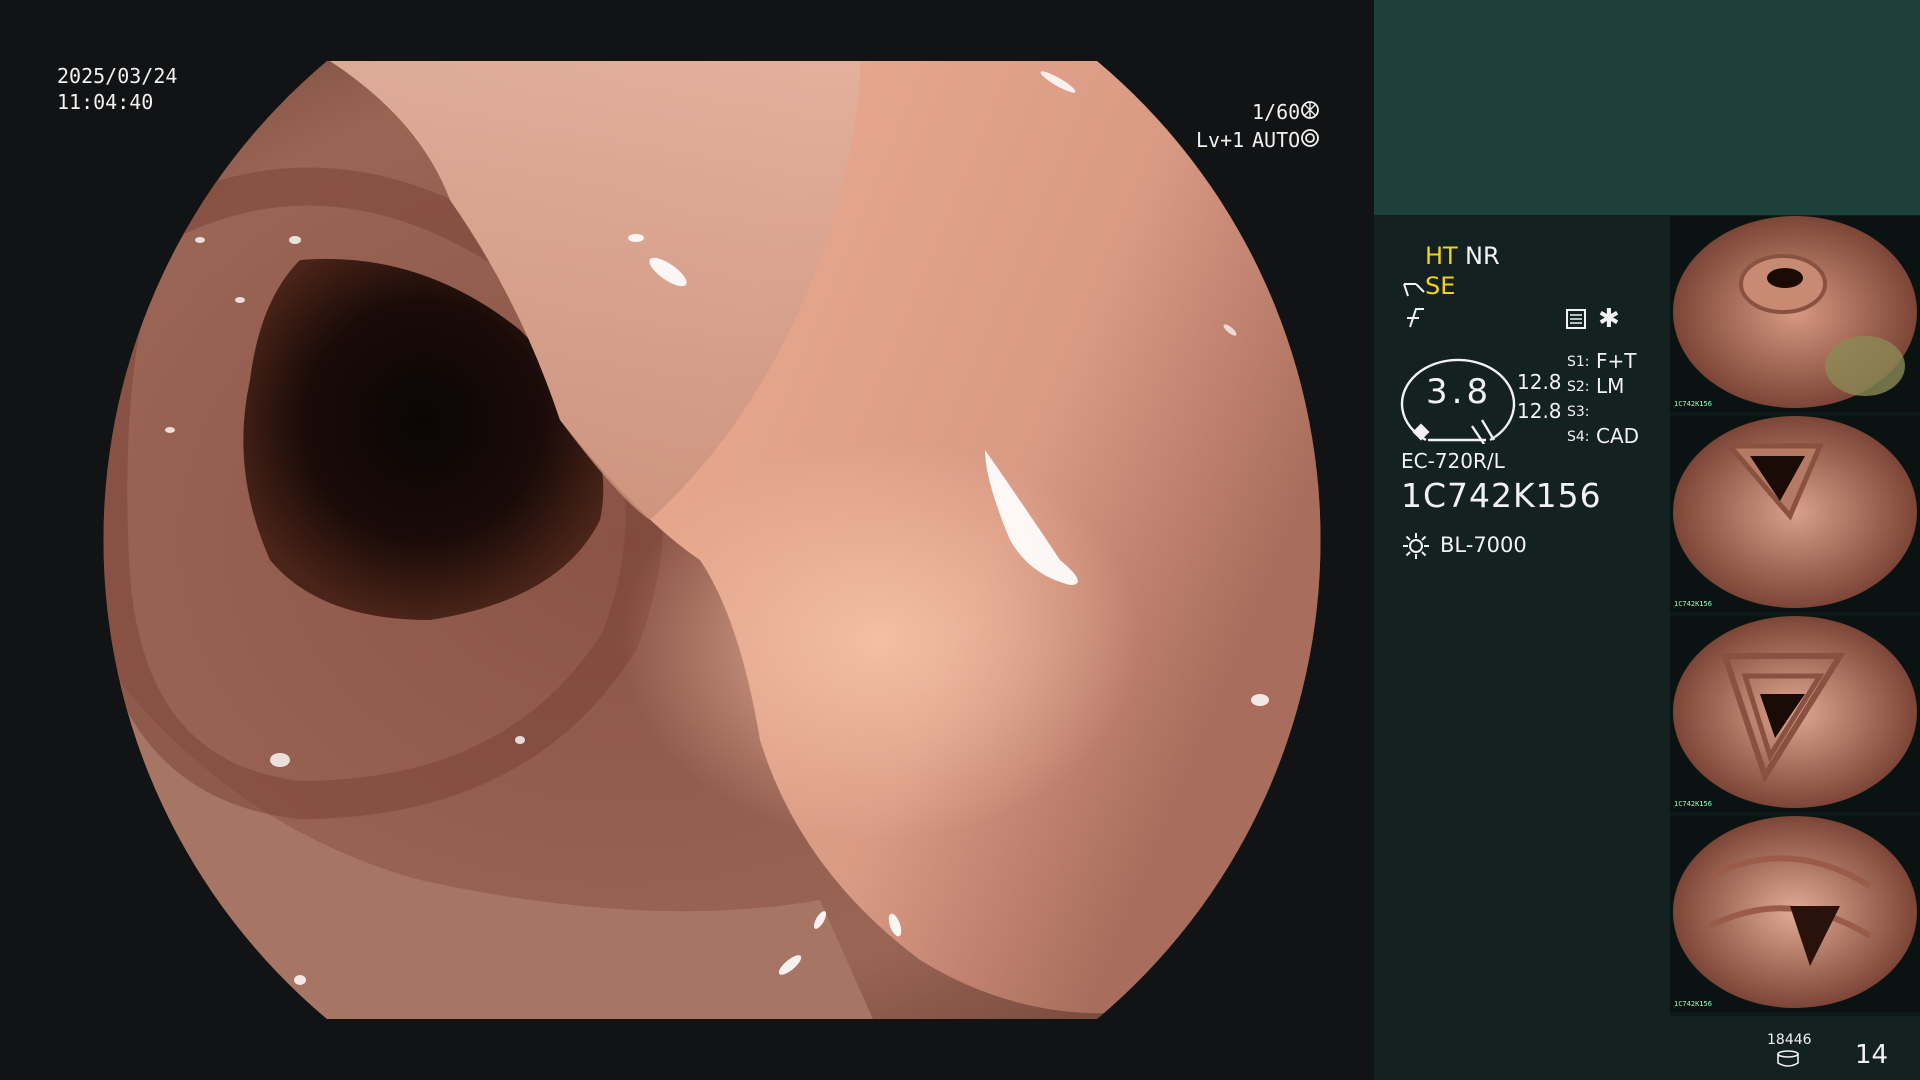 The height and width of the screenshot is (1080, 1920). I want to click on shutter-speed: 1/60, so click(1276, 112).